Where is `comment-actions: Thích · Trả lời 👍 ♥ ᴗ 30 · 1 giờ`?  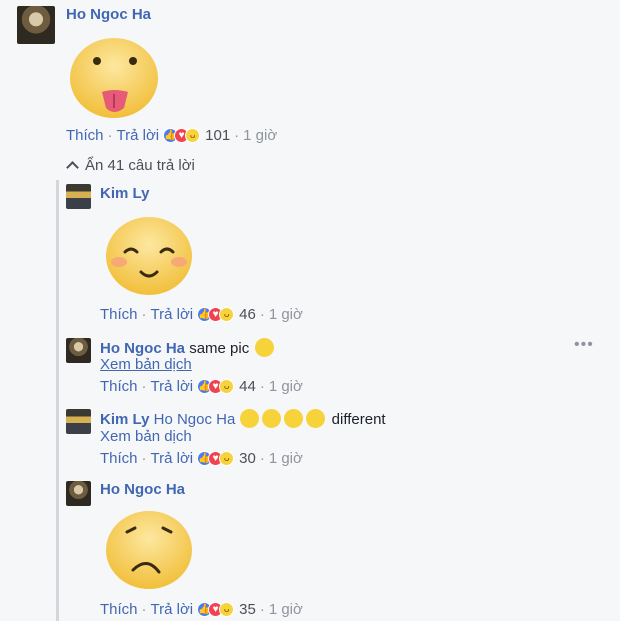 comment-actions: Thích · Trả lời 👍 ♥ ᴗ 30 · 1 giờ is located at coordinates (201, 458).